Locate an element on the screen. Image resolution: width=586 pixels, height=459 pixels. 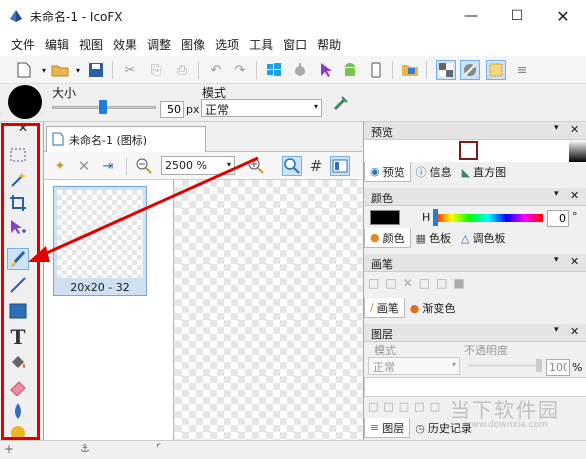
menu-file: 文件 is located at coordinates (23, 44).